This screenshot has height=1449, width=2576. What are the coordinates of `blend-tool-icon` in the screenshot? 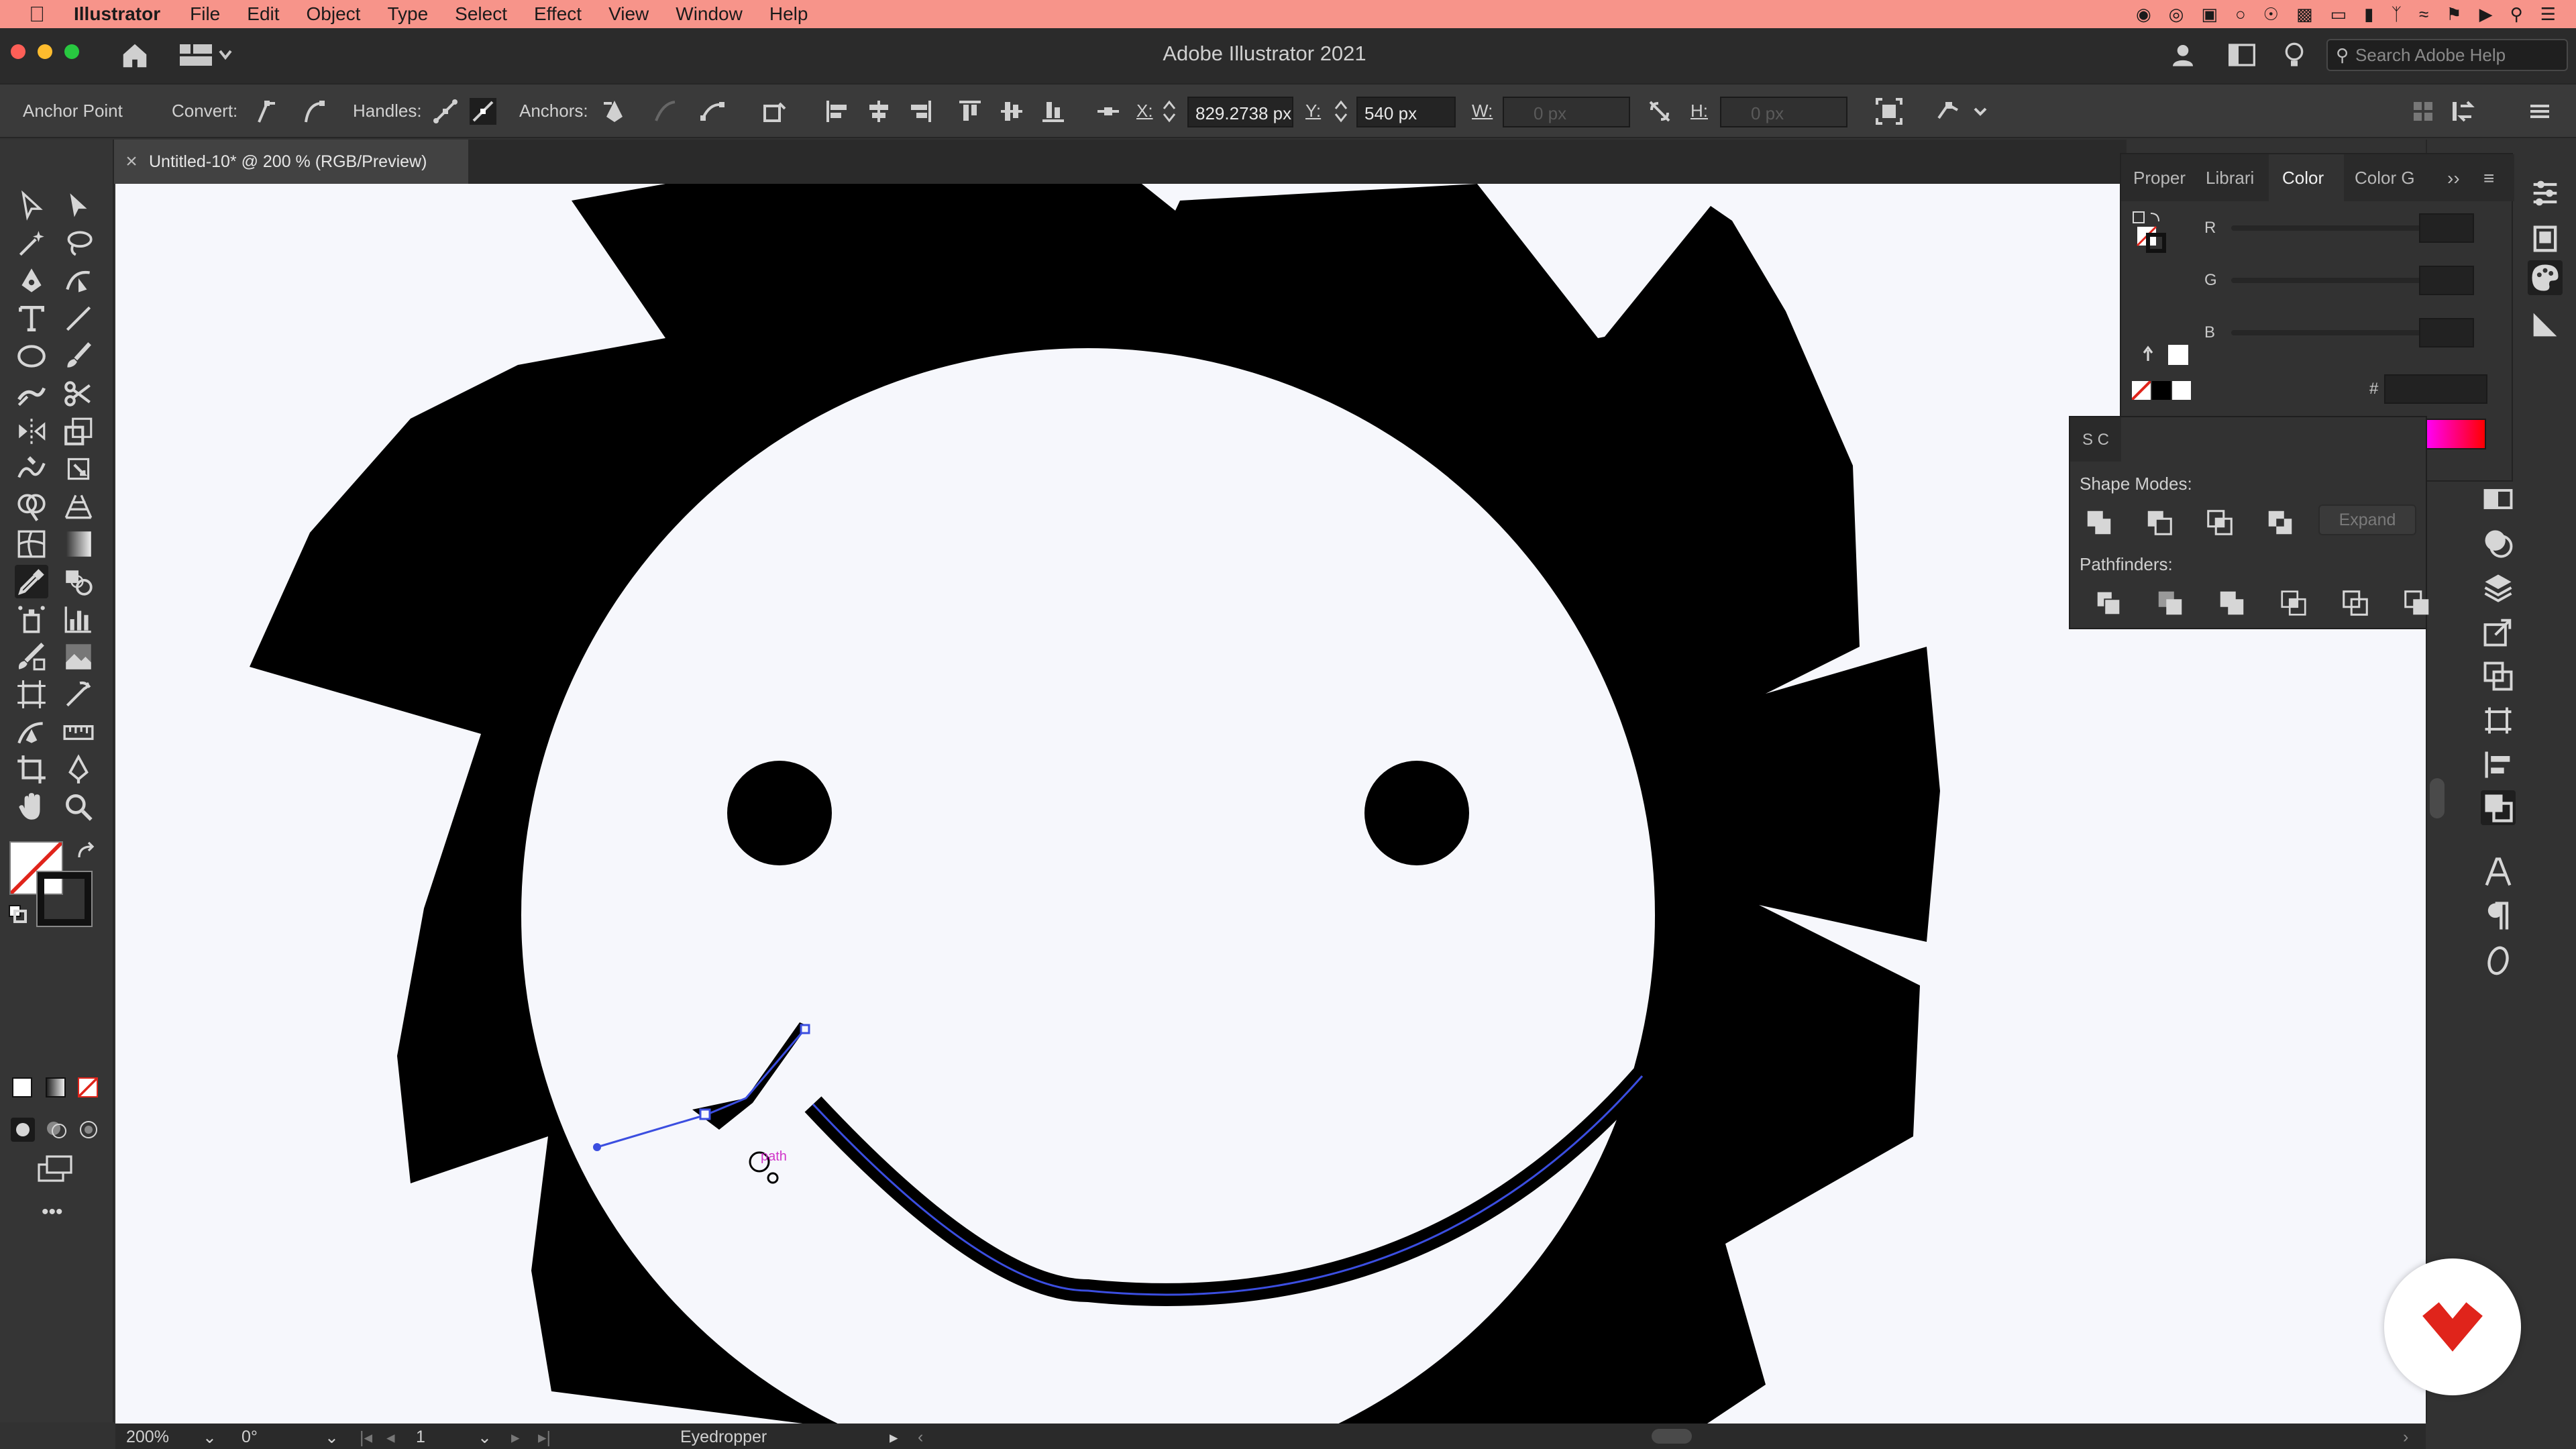 It's located at (78, 581).